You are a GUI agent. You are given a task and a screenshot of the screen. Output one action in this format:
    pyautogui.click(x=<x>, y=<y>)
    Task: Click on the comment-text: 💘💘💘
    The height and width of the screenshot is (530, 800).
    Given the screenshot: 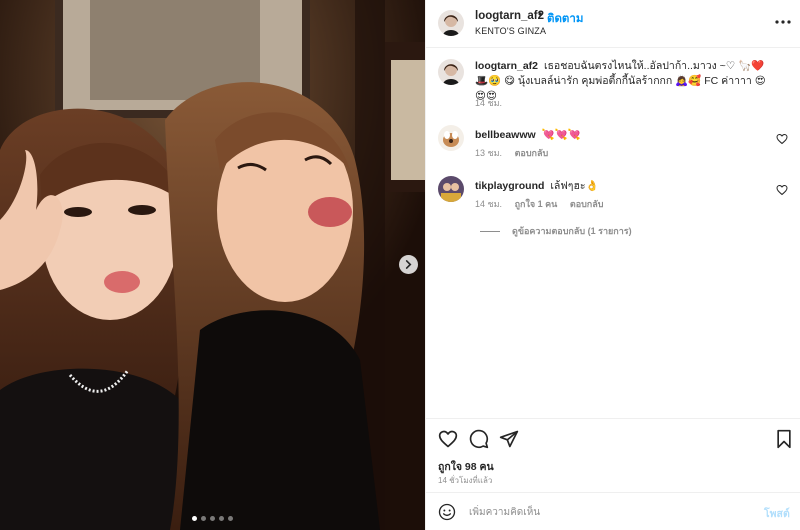 What is the action you would take?
    pyautogui.click(x=561, y=135)
    